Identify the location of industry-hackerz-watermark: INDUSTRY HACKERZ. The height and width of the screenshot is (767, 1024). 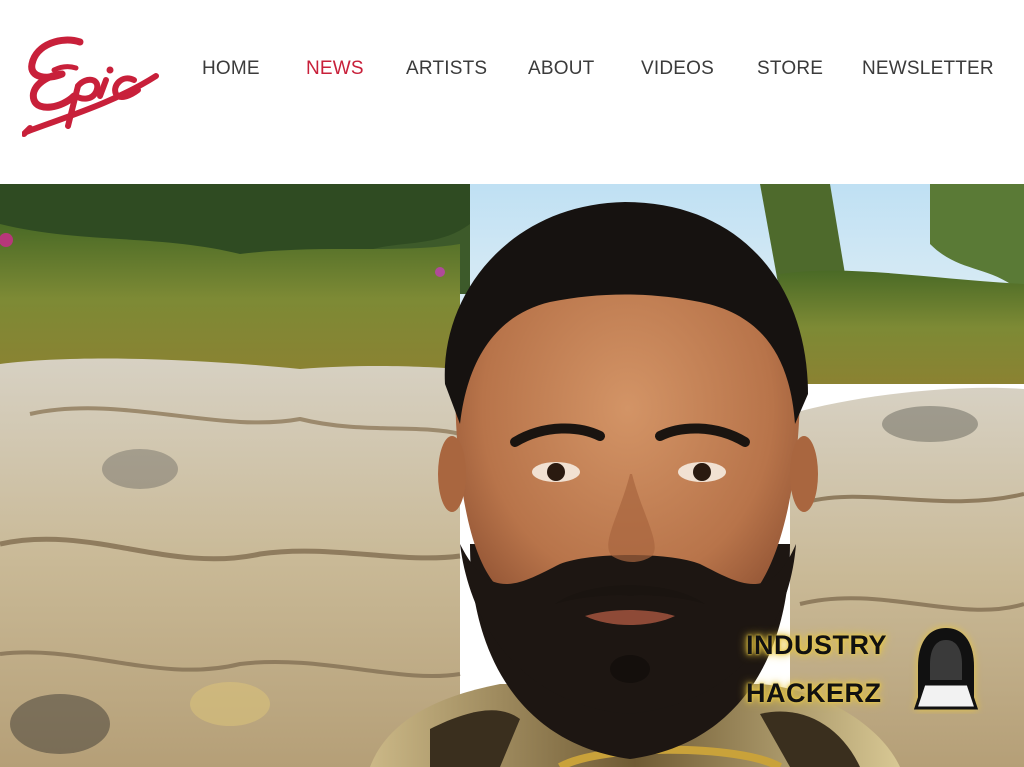
(867, 672).